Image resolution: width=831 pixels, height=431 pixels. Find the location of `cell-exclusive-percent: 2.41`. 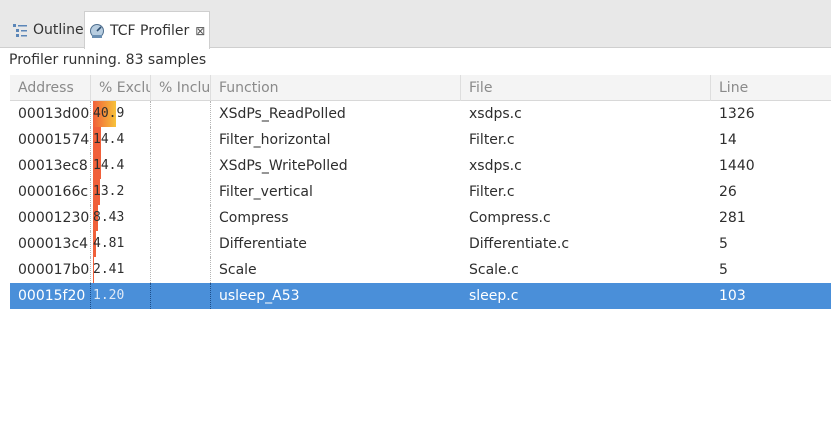

cell-exclusive-percent: 2.41 is located at coordinates (121, 270).